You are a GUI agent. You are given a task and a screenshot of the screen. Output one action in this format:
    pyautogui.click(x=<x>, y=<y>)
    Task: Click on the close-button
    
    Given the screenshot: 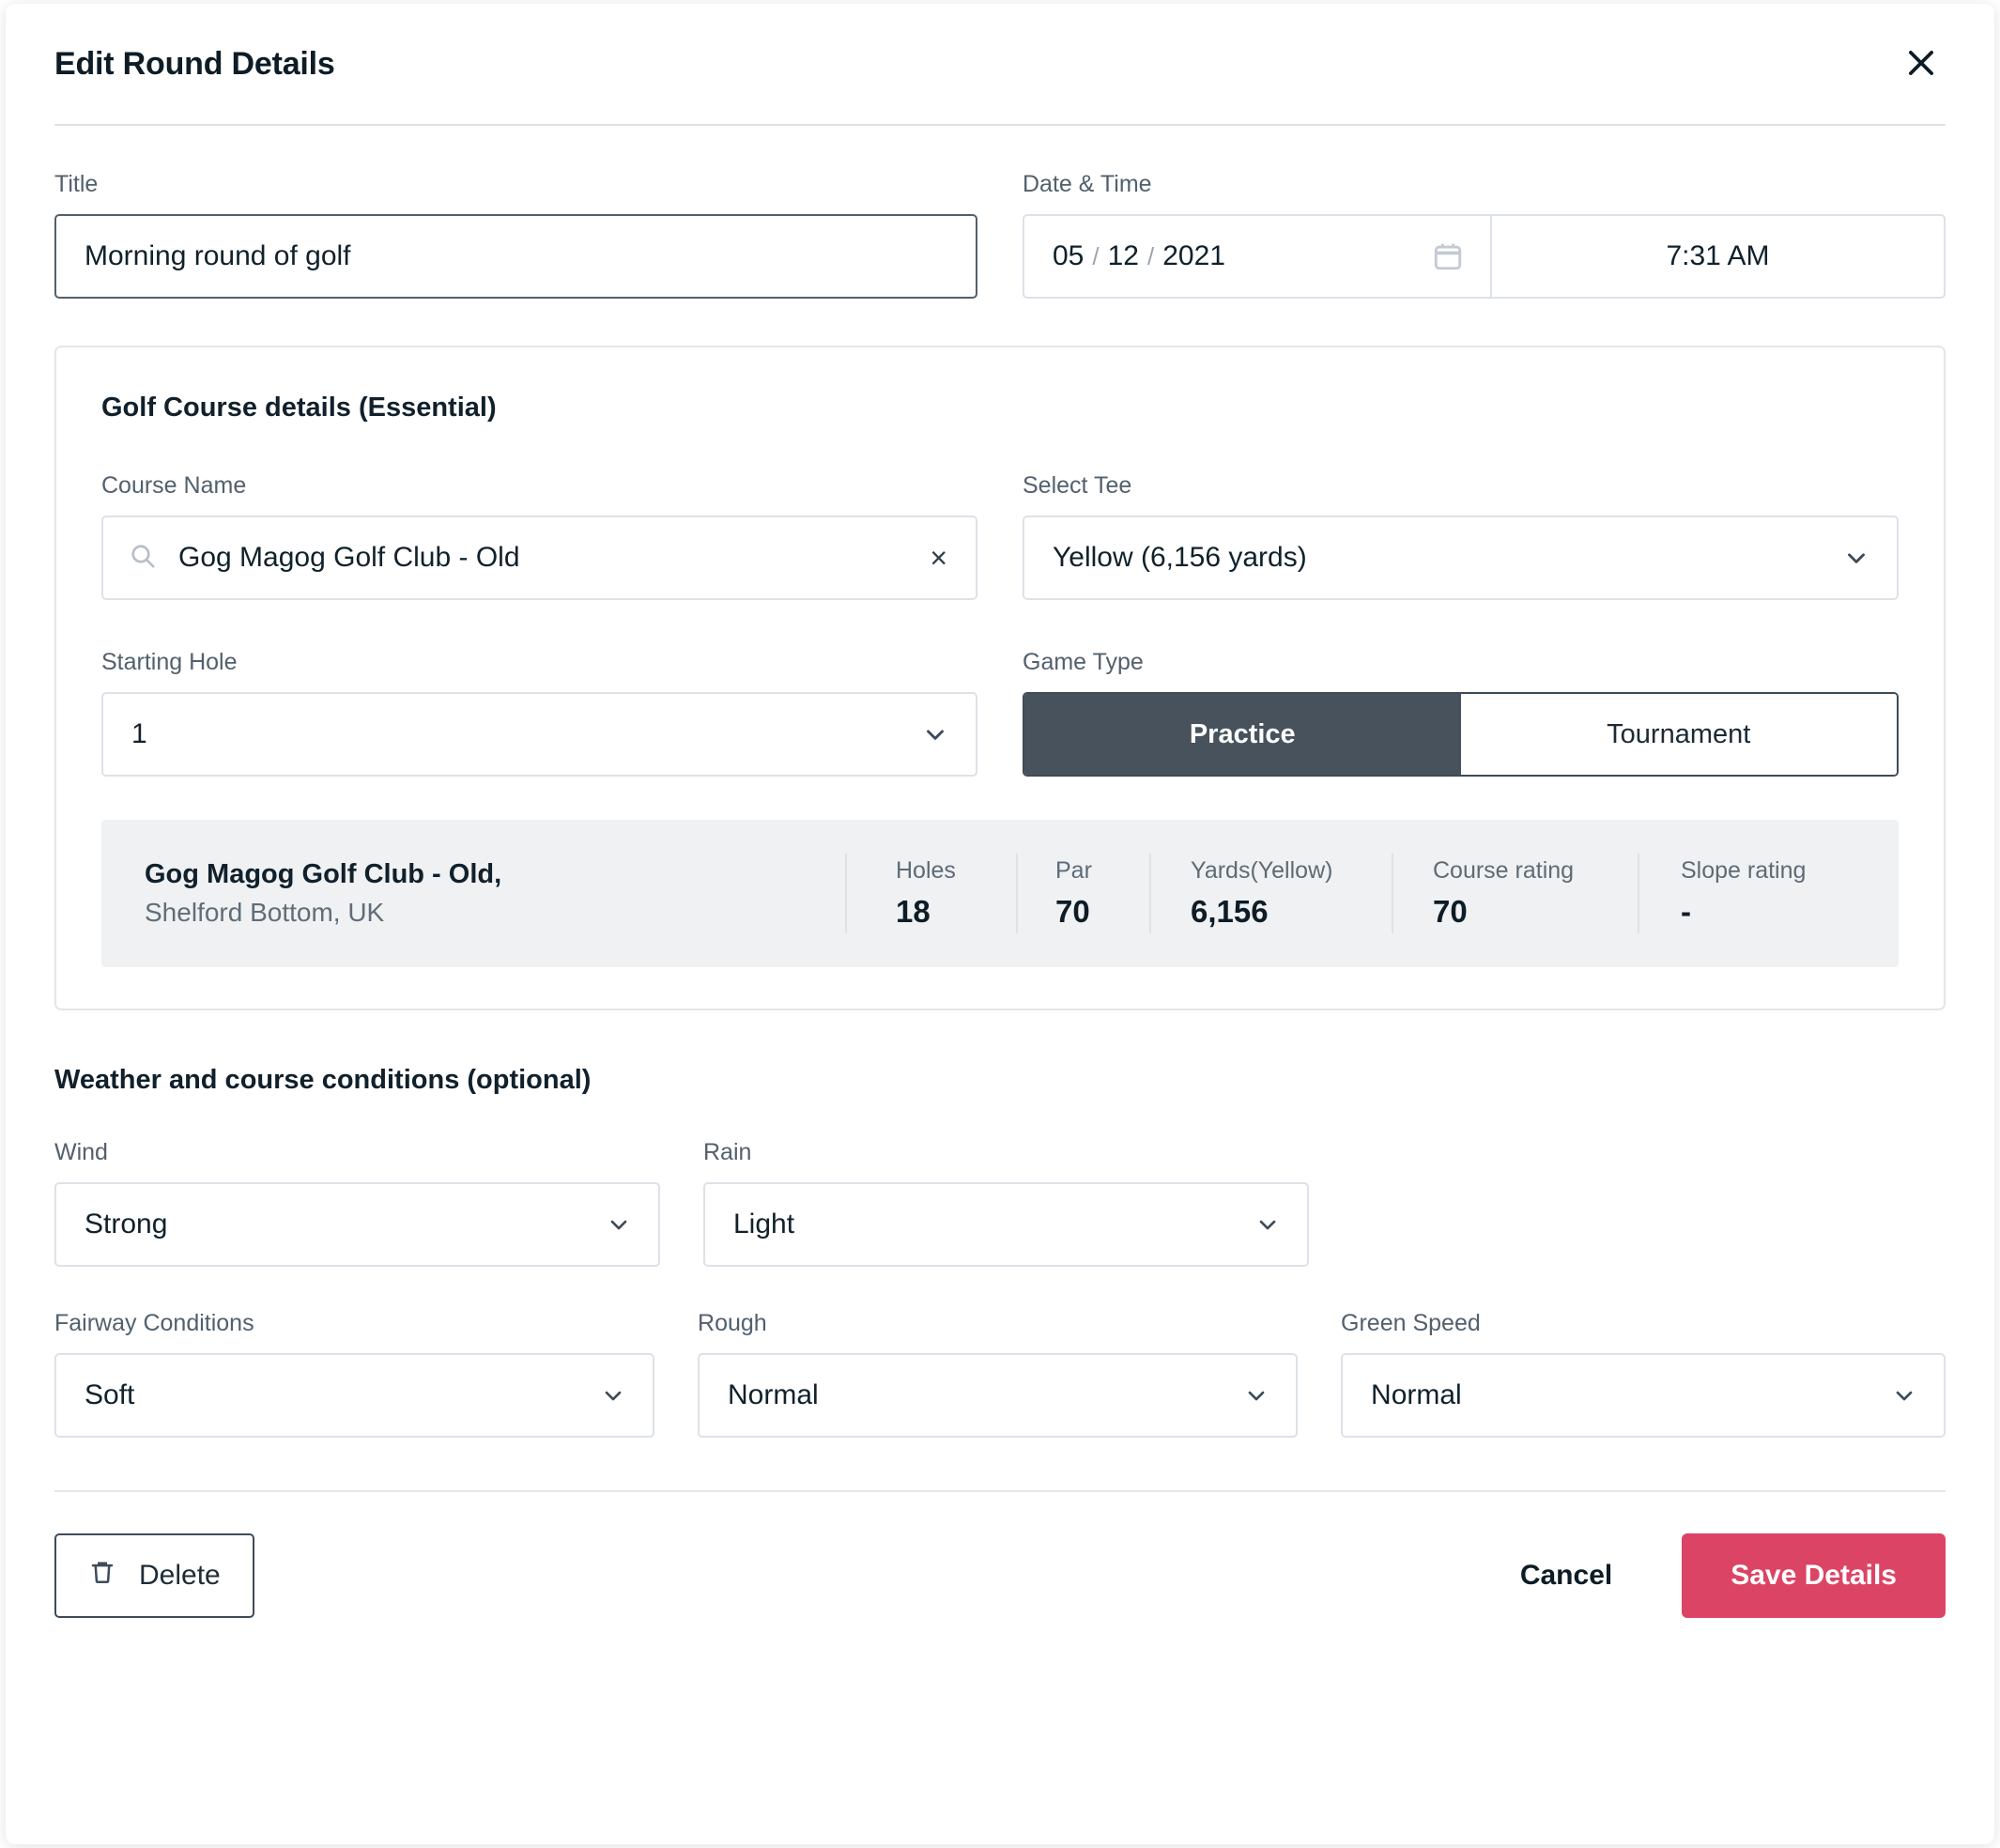 What is the action you would take?
    pyautogui.click(x=1921, y=63)
    